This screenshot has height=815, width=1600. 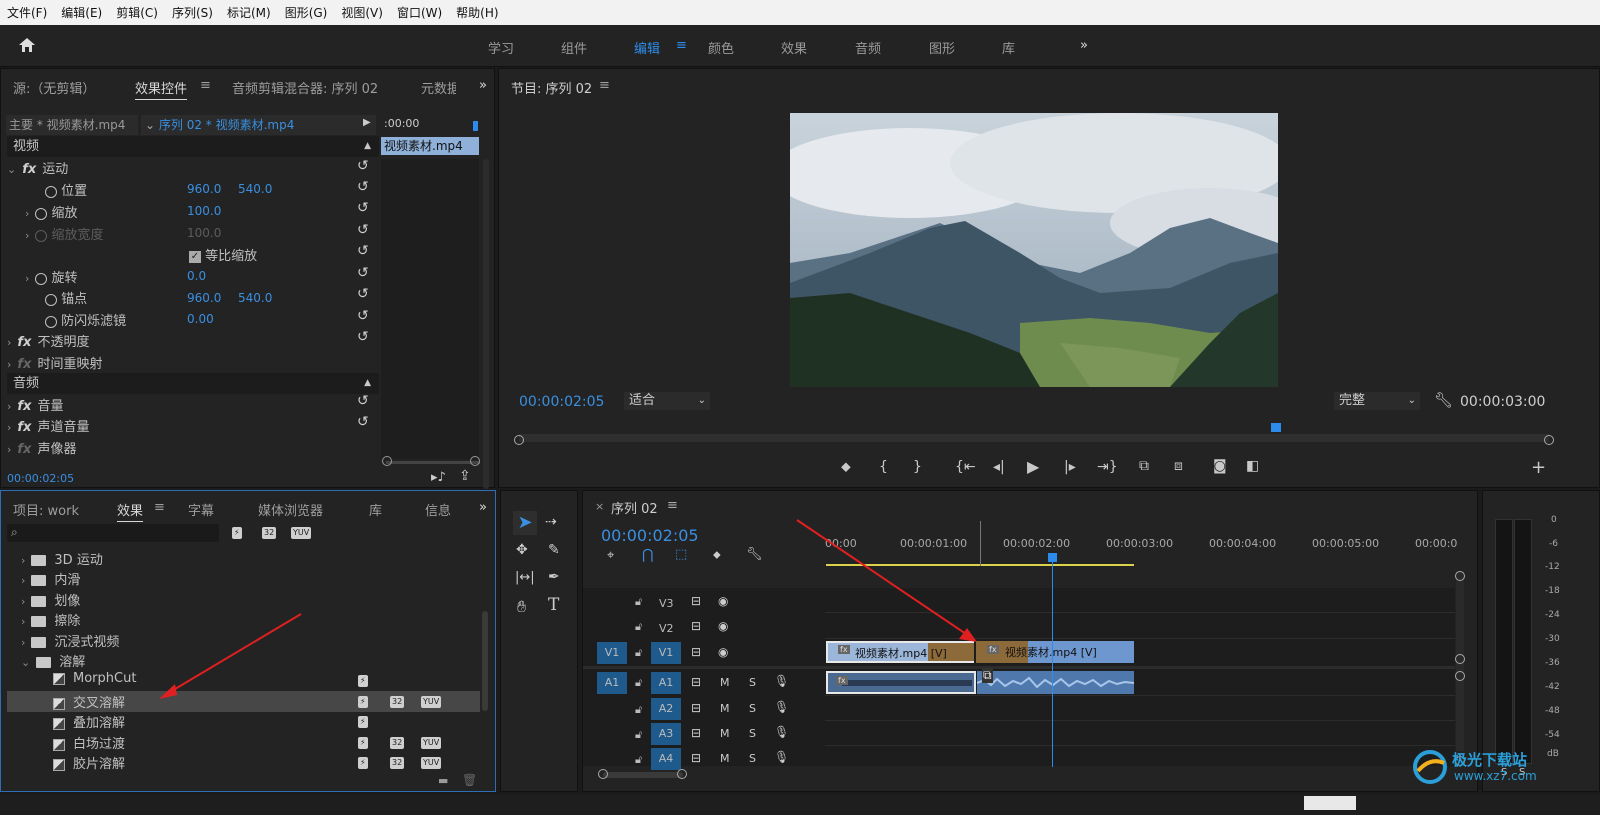 I want to click on zoom-handle-left, so click(x=603, y=774).